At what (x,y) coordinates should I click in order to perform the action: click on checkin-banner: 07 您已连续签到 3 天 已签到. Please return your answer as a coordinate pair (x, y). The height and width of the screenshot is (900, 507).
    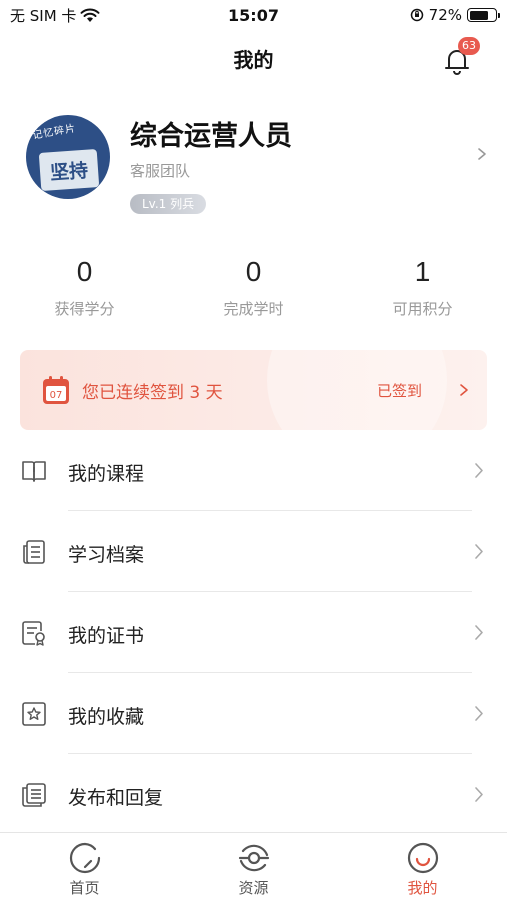
    Looking at the image, I should click on (253, 390).